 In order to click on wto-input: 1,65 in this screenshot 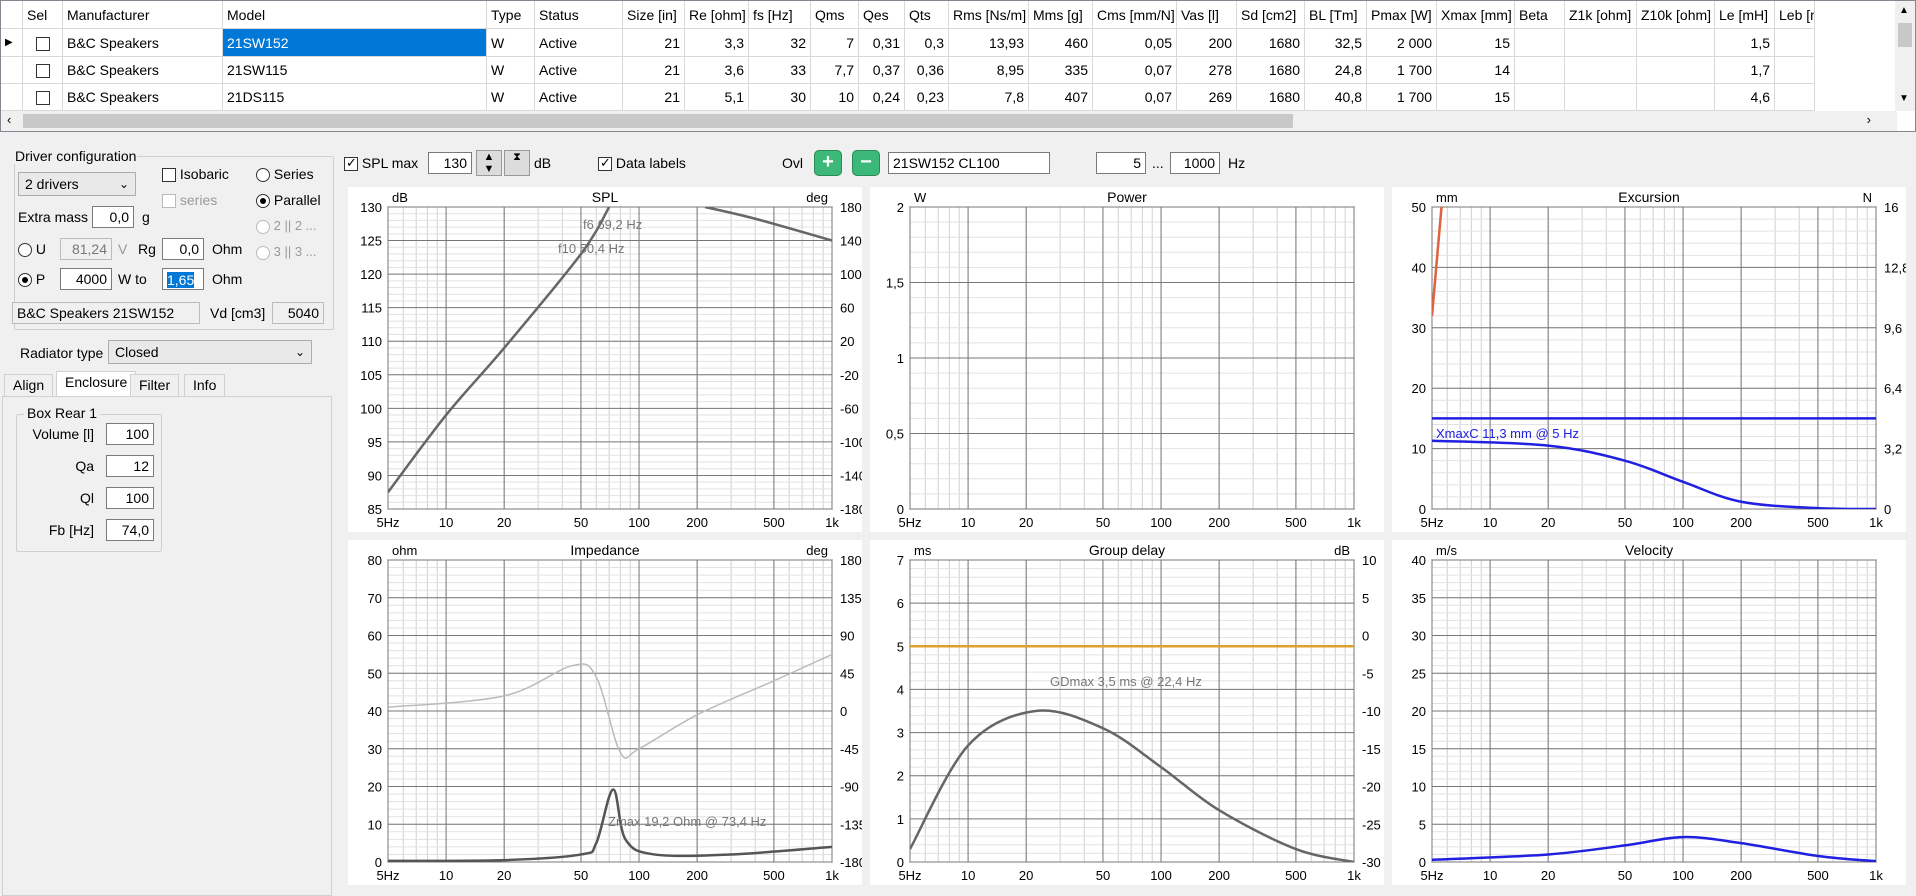, I will do `click(183, 279)`.